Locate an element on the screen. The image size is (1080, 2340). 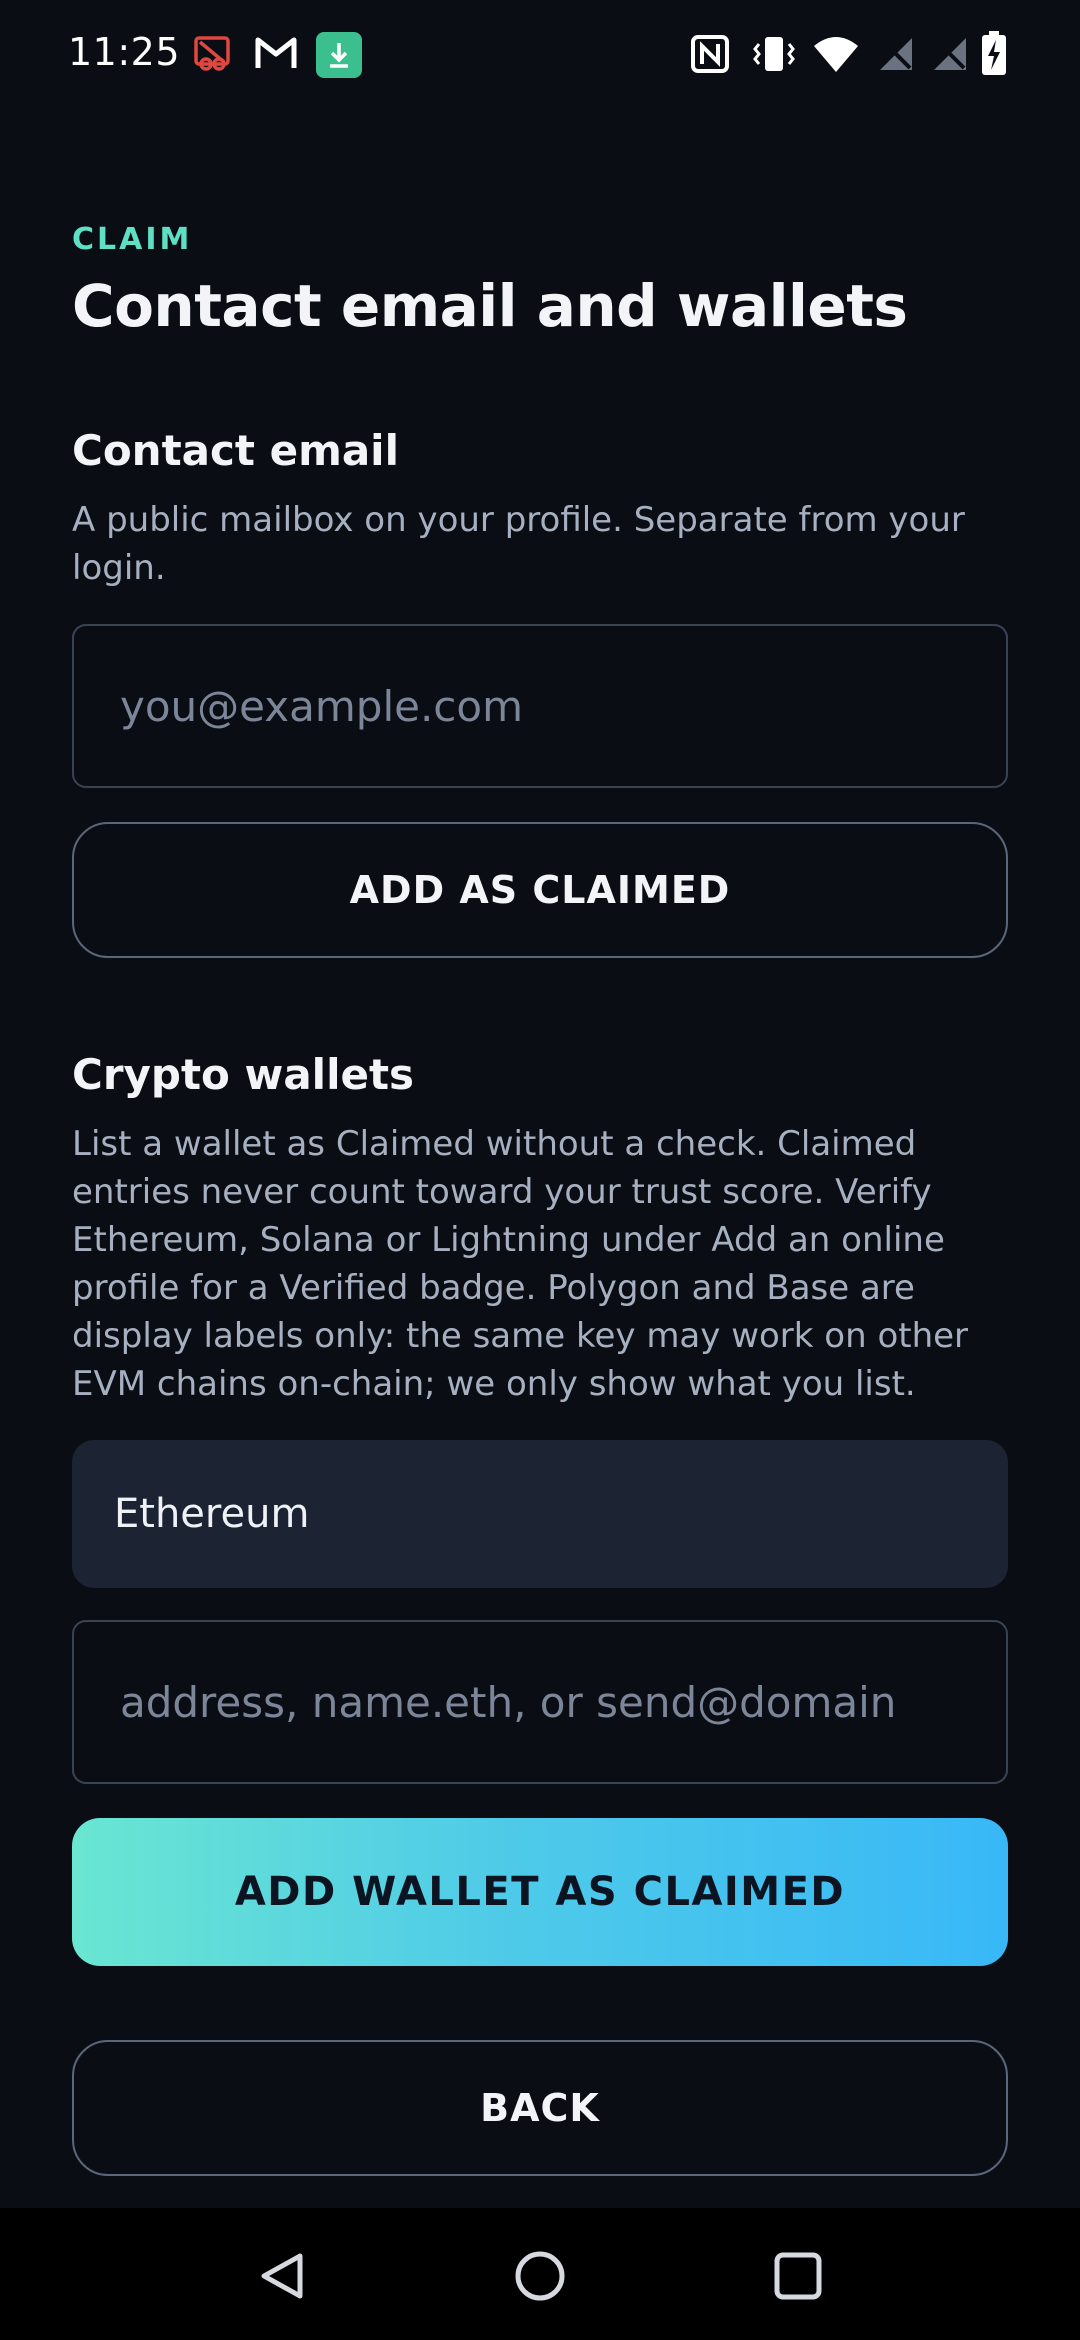
wallet-address-placeholder: address, name.eth, or send@domain is located at coordinates (508, 1702).